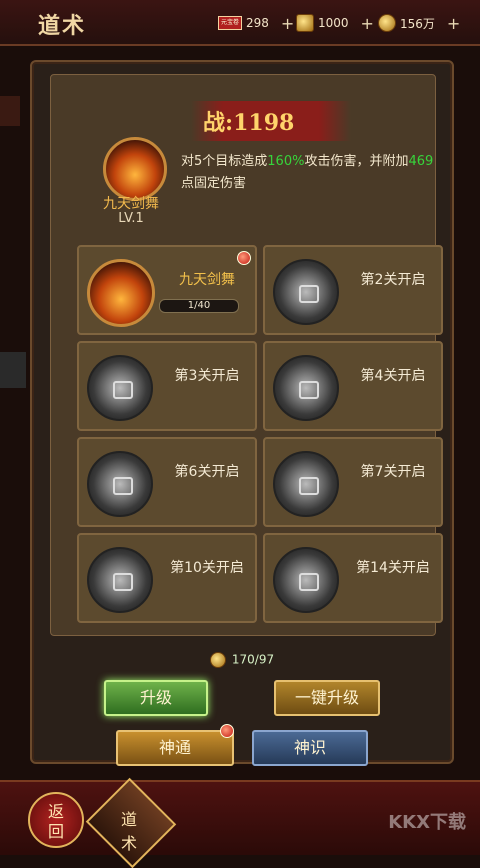  What do you see at coordinates (167, 386) in the screenshot?
I see `skill-card-3: 第3关开启` at bounding box center [167, 386].